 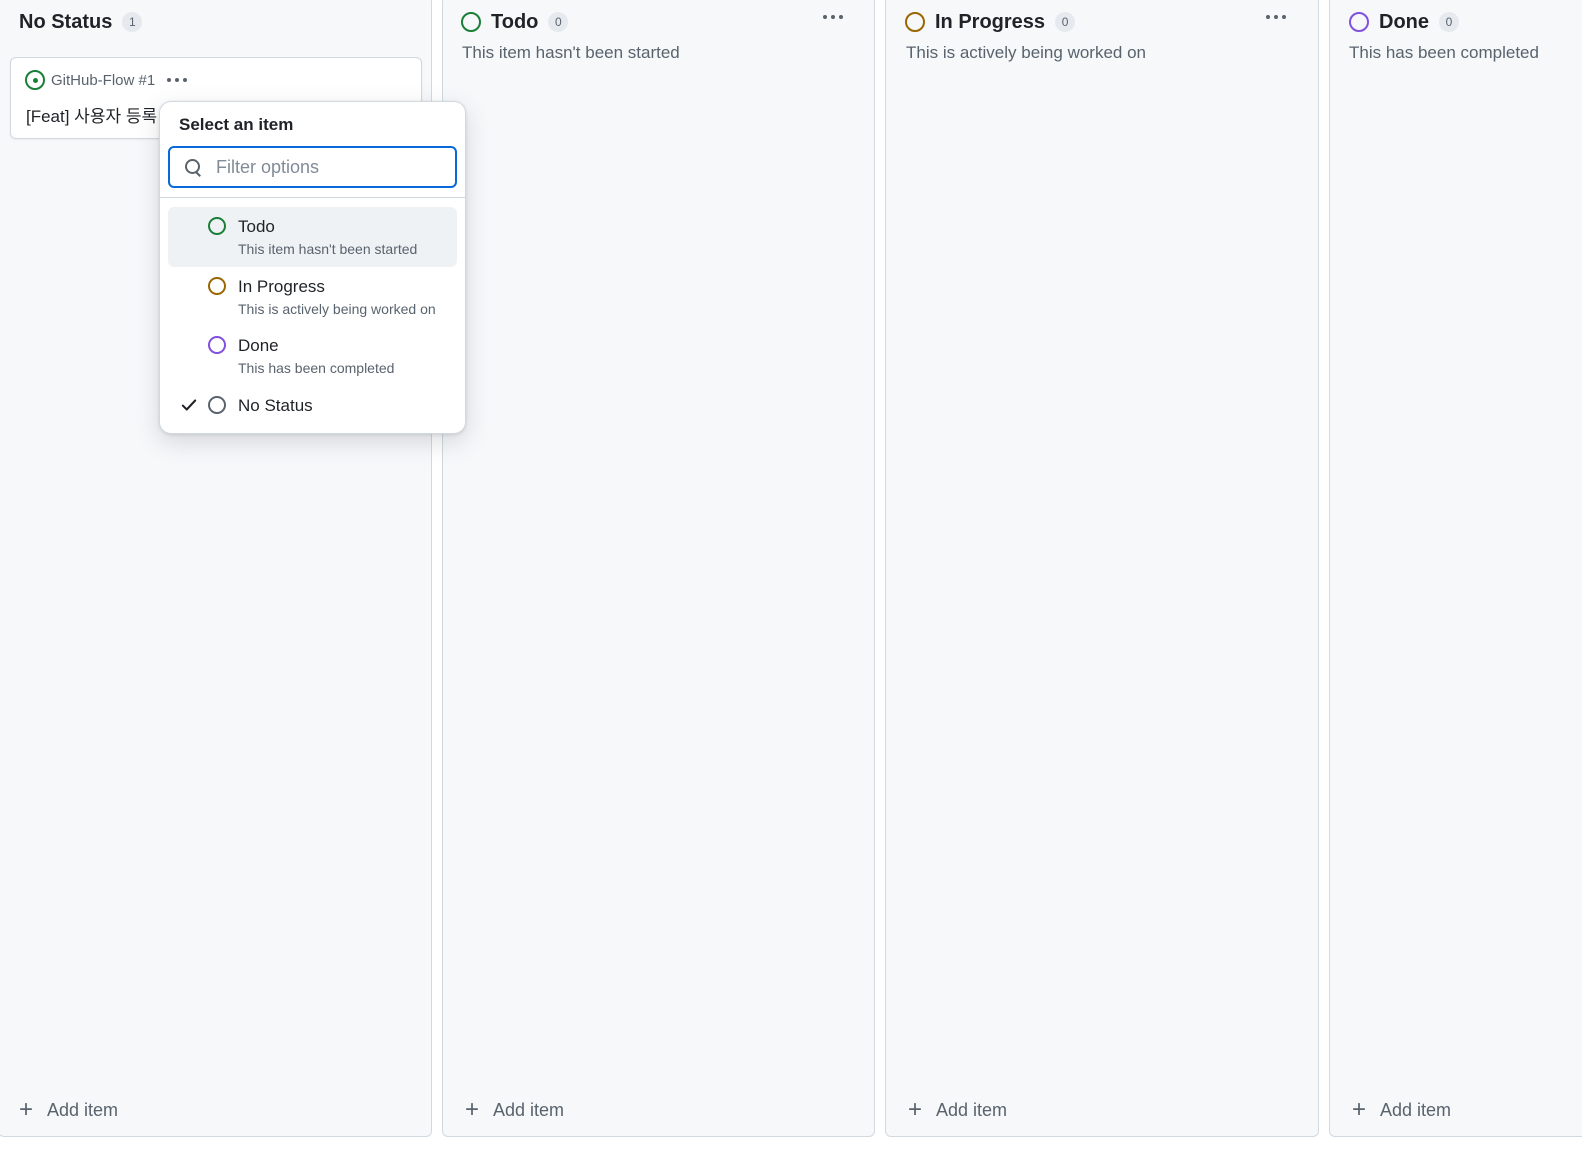 I want to click on column-title: No Status, so click(x=66, y=21).